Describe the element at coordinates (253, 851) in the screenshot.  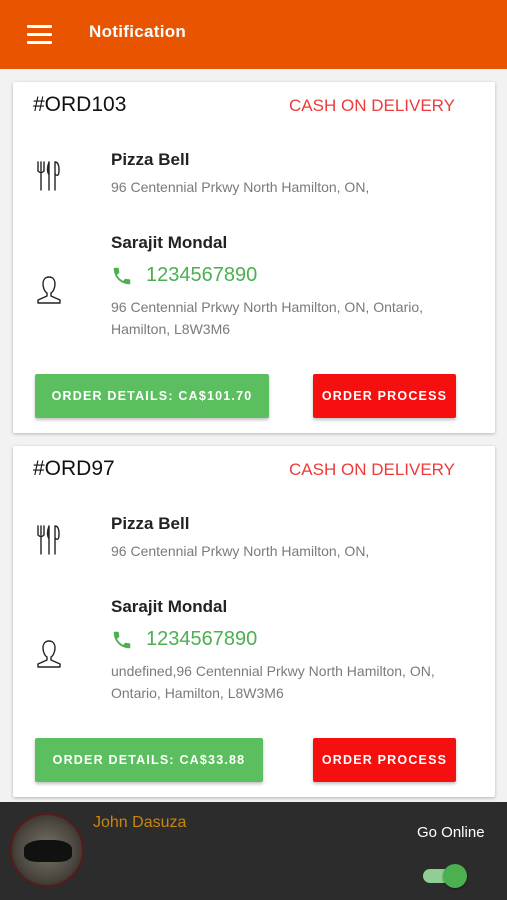
I see `driver-status-bar: John Dasuza Go Online` at that location.